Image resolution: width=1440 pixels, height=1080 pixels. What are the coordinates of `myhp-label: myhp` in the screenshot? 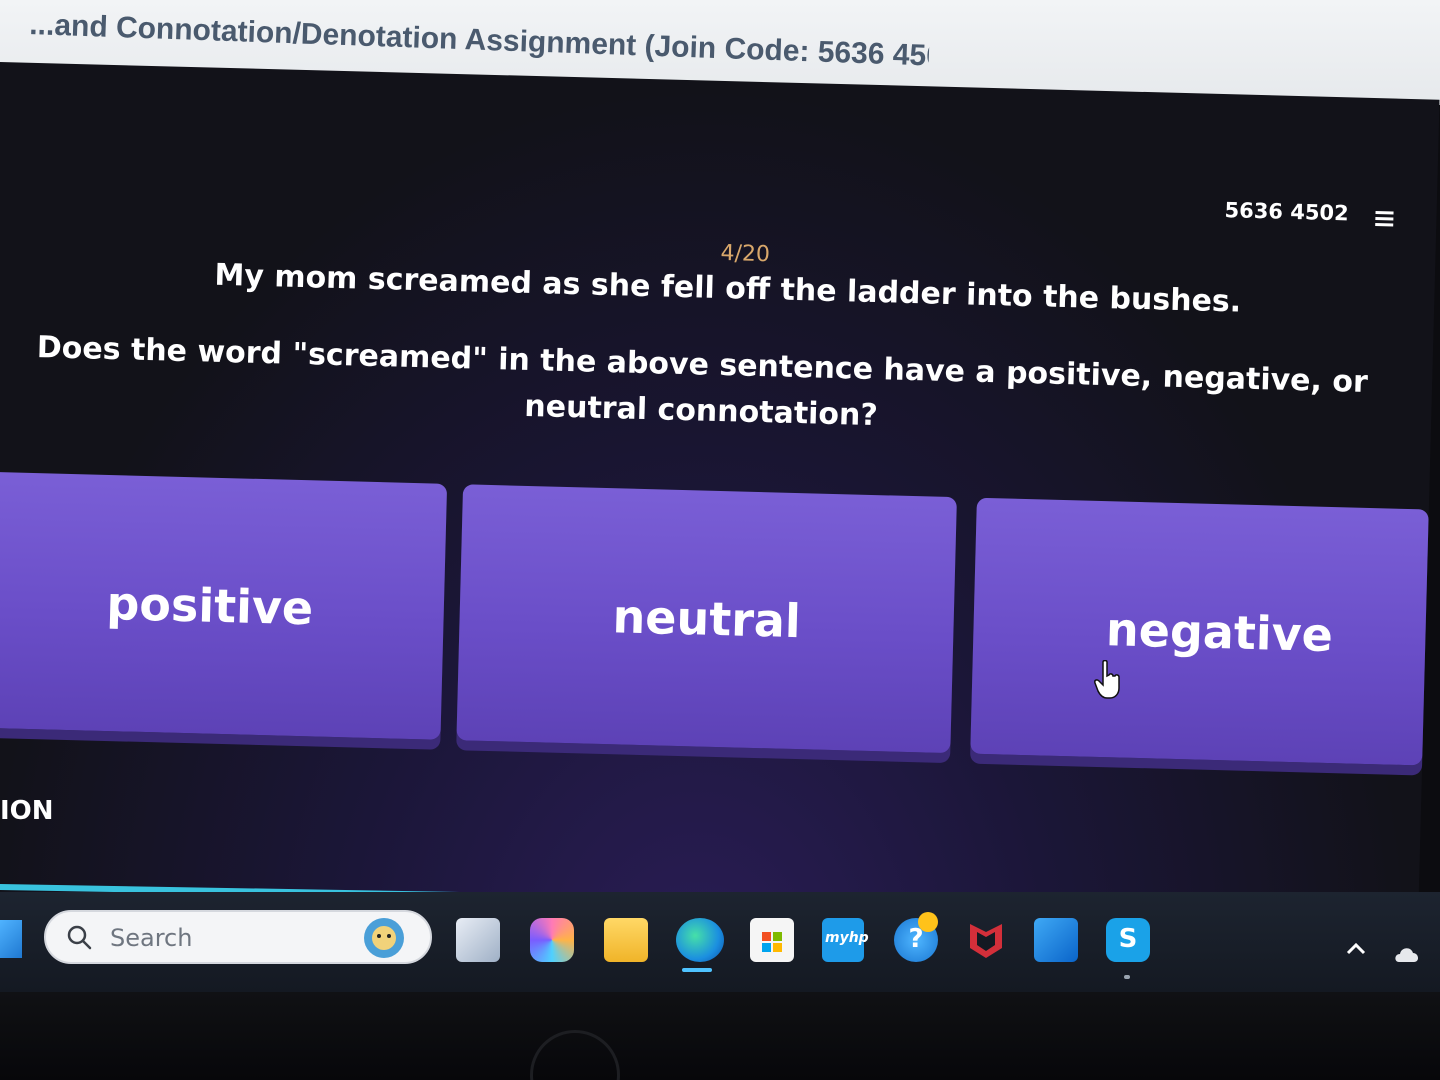 It's located at (847, 938).